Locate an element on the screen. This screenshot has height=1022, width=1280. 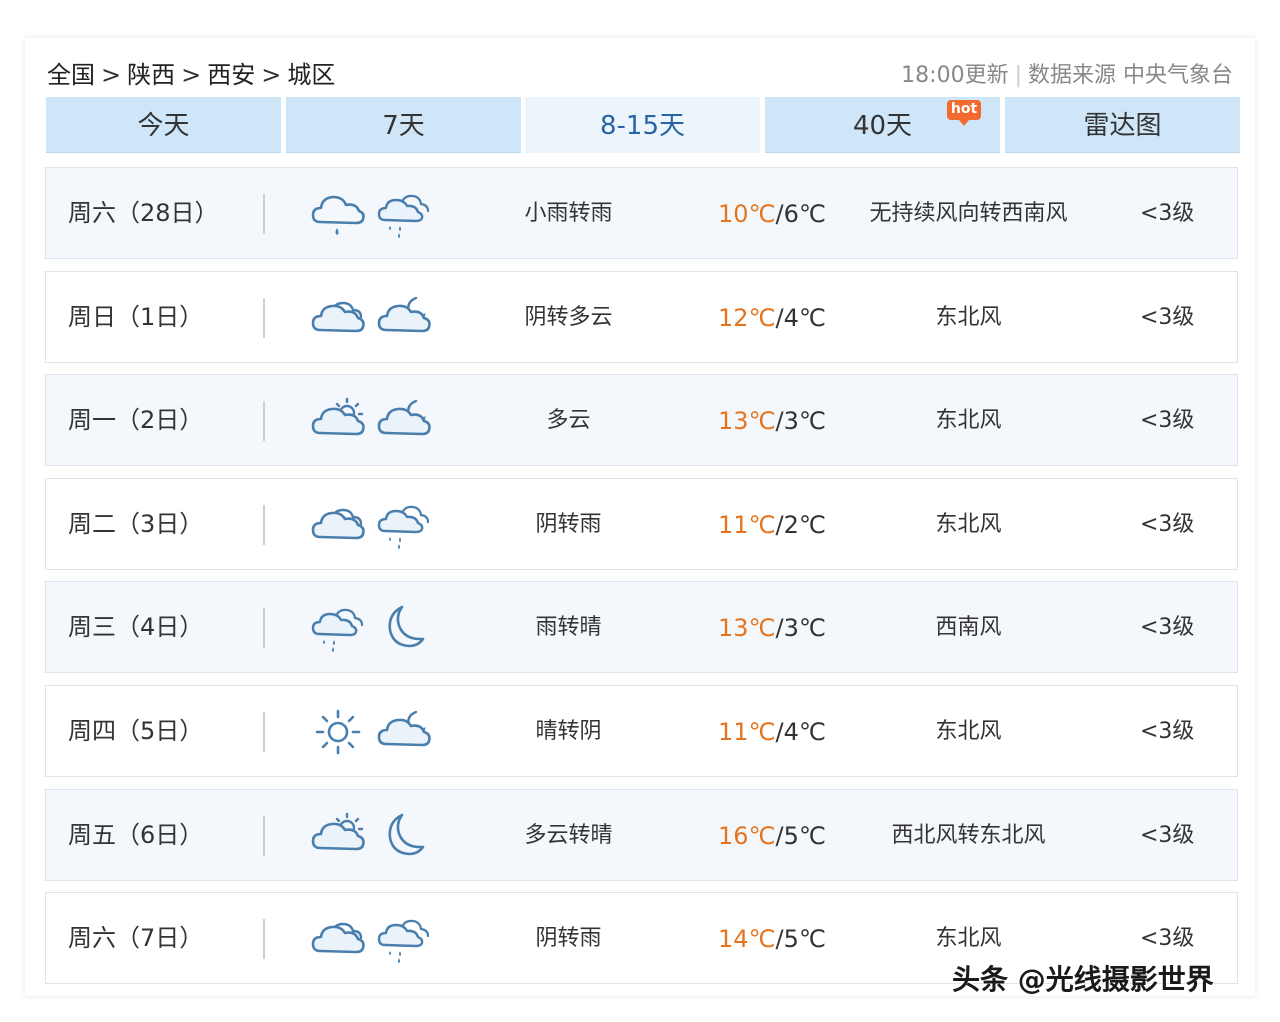
tab-today: 今天 is located at coordinates (163, 125).